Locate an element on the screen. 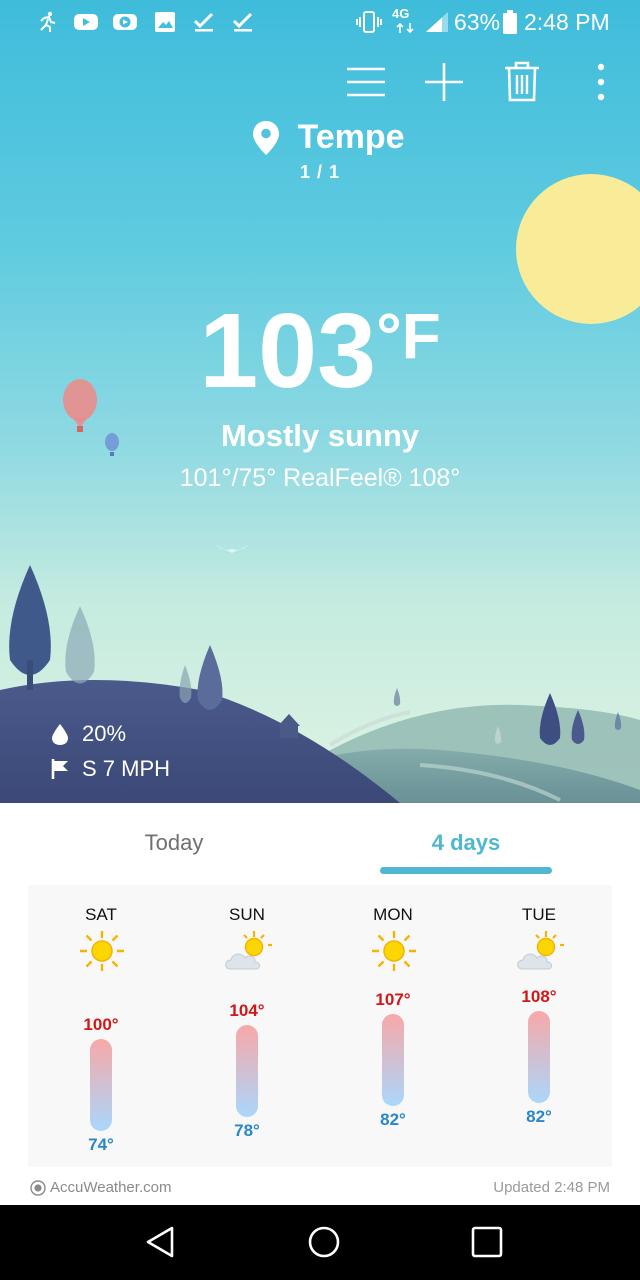  accuweather-logo-icon is located at coordinates (38, 1187).